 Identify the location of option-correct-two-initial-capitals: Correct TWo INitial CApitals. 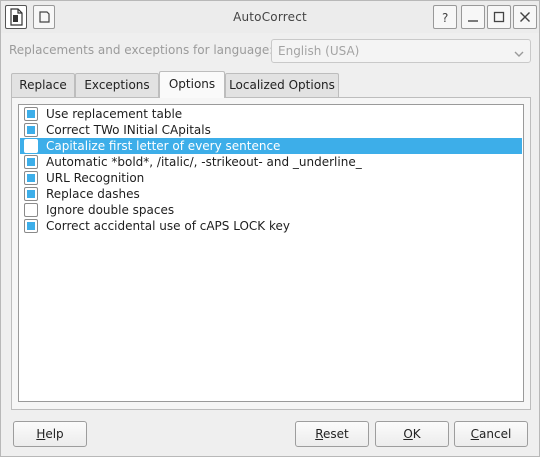
(271, 130).